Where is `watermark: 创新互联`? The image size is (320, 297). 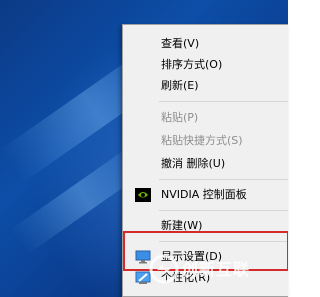
watermark: 创新互联 is located at coordinates (213, 269).